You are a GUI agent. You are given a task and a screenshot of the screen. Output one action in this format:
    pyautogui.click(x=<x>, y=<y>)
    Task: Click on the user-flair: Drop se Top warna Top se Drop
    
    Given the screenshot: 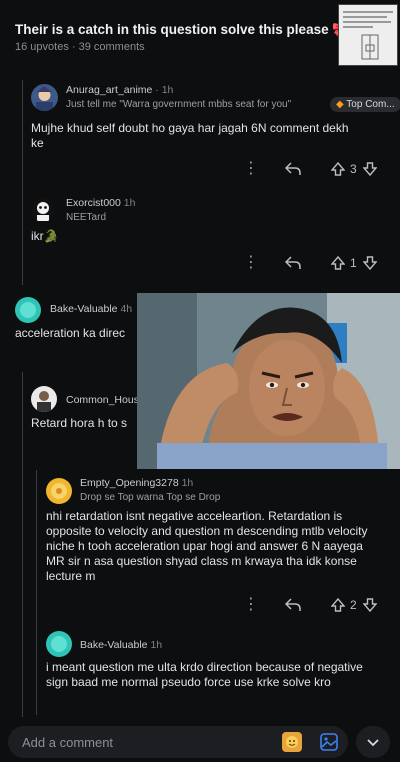 What is the action you would take?
    pyautogui.click(x=150, y=497)
    